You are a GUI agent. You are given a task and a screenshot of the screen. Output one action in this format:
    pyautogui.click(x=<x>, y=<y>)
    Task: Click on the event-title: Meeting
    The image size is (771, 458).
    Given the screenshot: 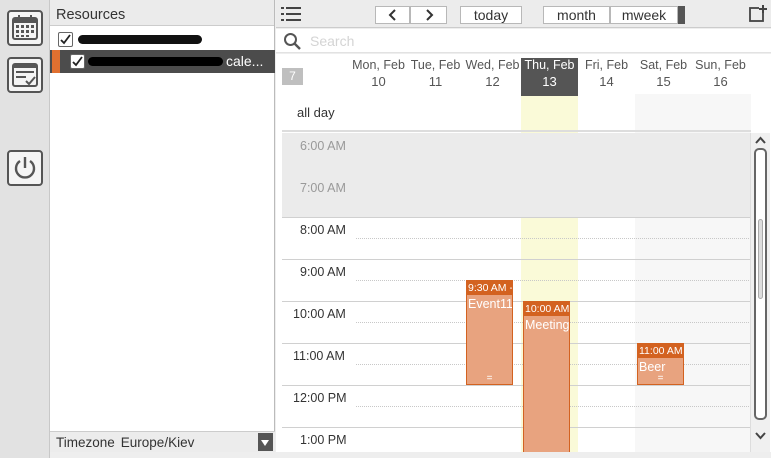 What is the action you would take?
    pyautogui.click(x=547, y=325)
    